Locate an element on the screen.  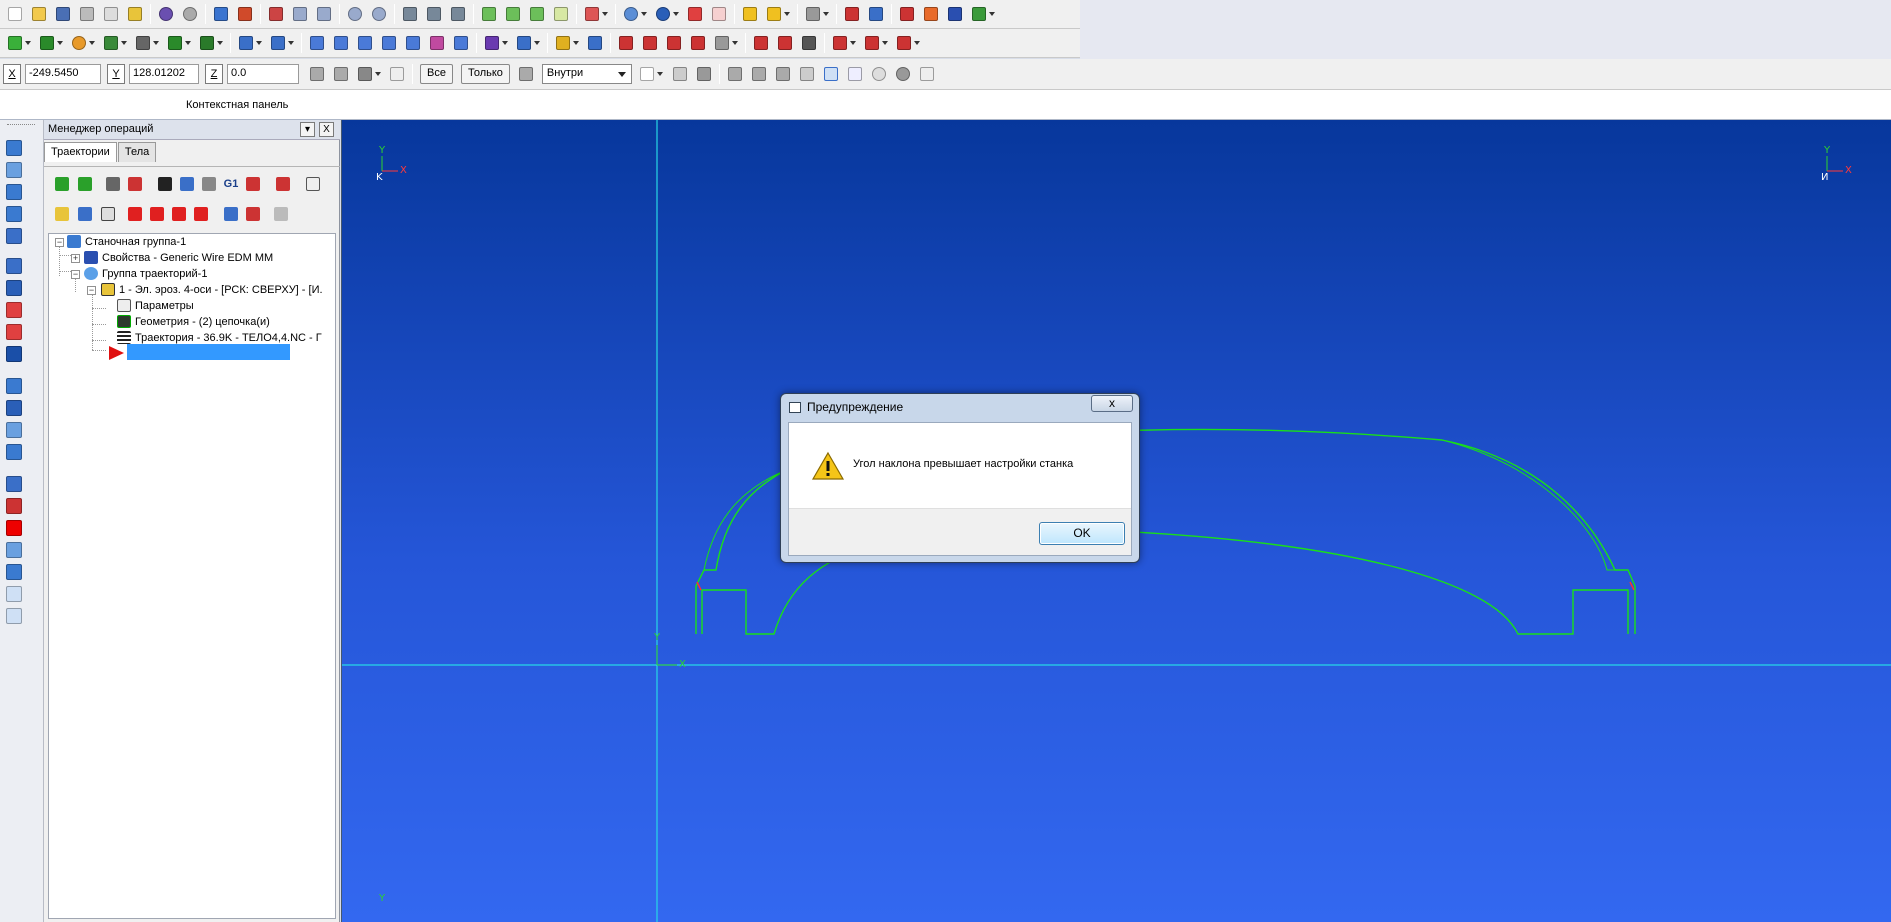
lock-icon is located at coordinates (62, 214).